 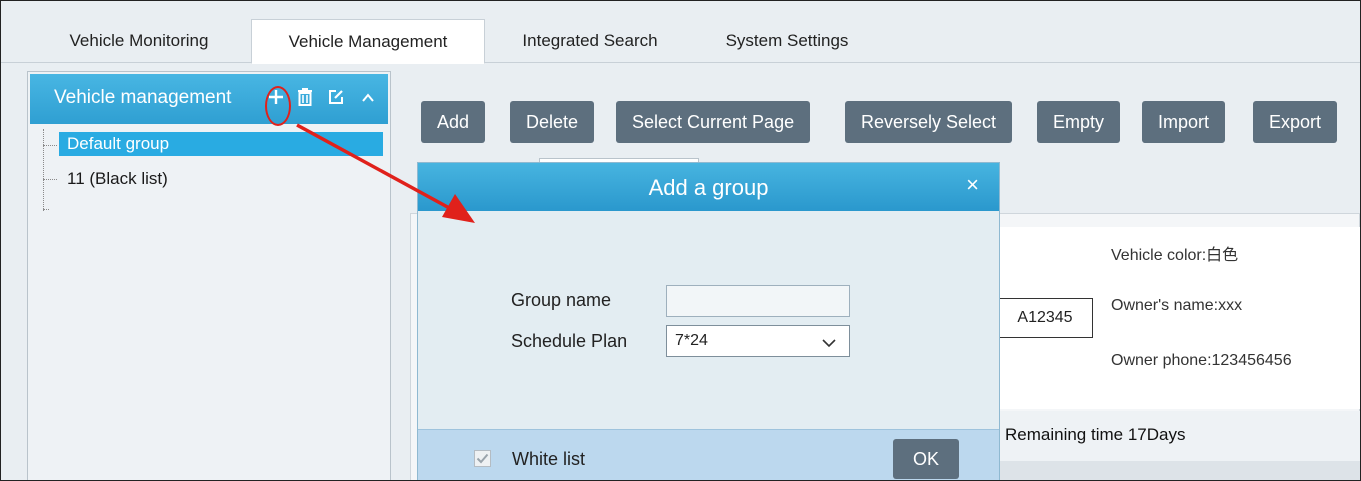 What do you see at coordinates (143, 97) in the screenshot?
I see `group-panel-title: Vehicle management` at bounding box center [143, 97].